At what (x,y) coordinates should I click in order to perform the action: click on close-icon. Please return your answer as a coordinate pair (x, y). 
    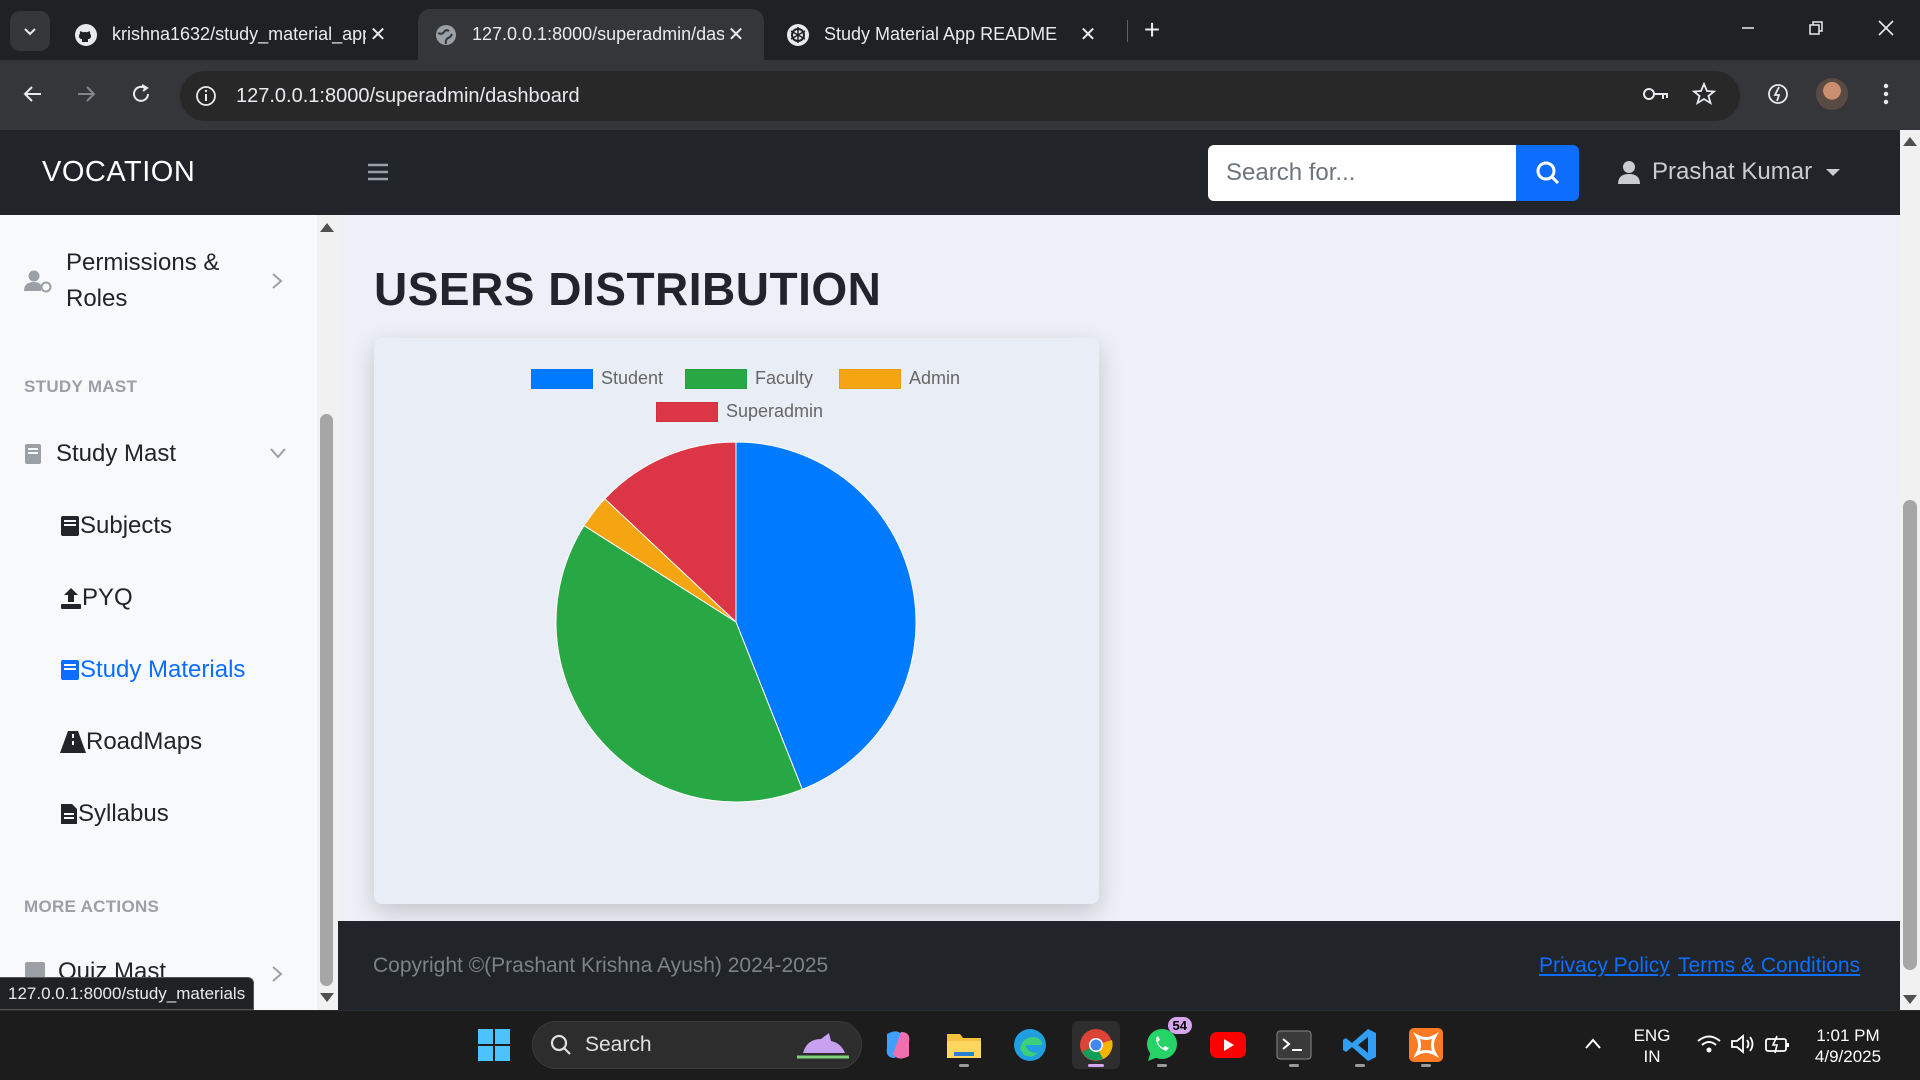
    Looking at the image, I should click on (1886, 28).